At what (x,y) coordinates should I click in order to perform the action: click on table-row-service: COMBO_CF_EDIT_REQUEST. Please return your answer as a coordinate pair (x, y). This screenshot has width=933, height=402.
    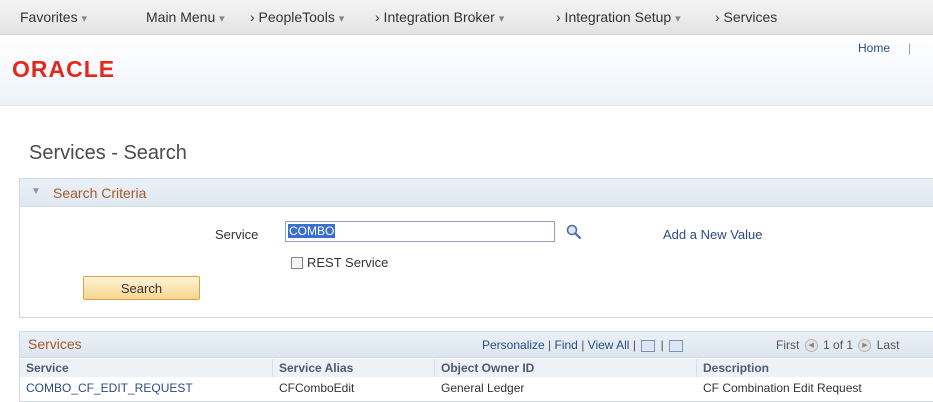
    Looking at the image, I should click on (146, 388).